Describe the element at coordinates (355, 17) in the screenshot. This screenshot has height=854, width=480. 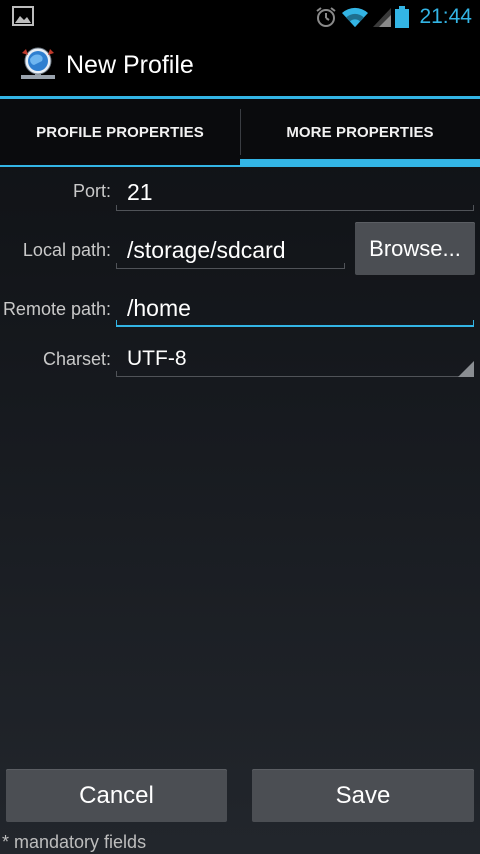
I see `wifi-icon` at that location.